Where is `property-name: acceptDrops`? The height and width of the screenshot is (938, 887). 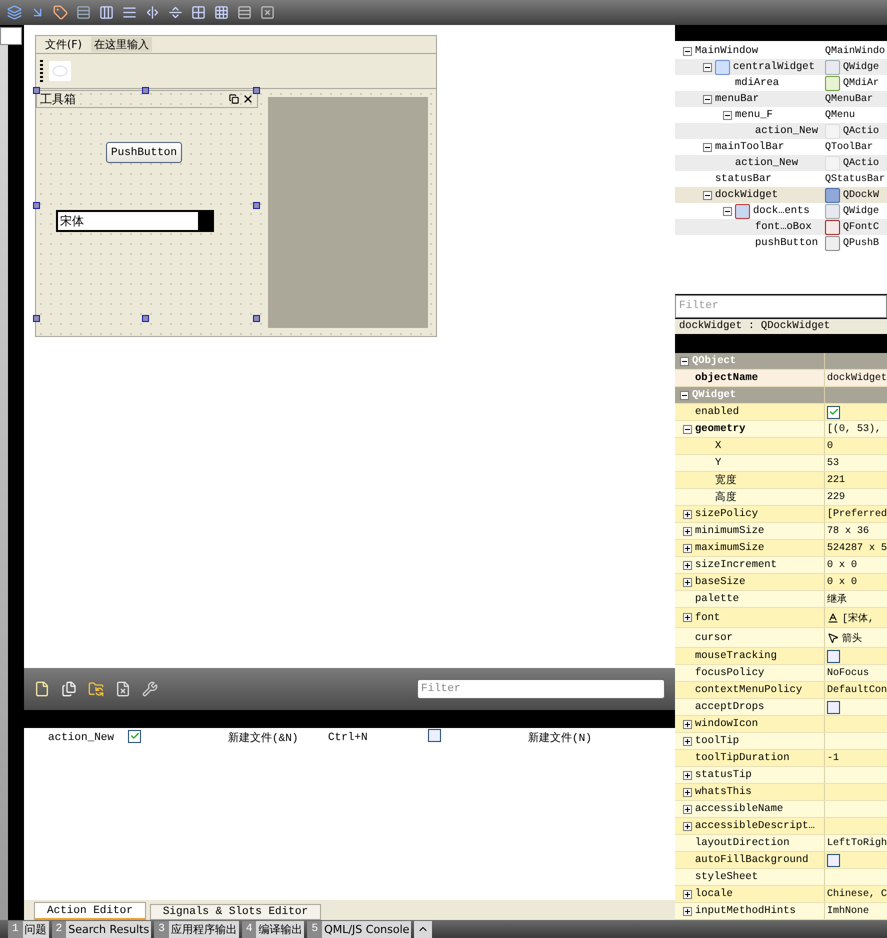
property-name: acceptDrops is located at coordinates (729, 707).